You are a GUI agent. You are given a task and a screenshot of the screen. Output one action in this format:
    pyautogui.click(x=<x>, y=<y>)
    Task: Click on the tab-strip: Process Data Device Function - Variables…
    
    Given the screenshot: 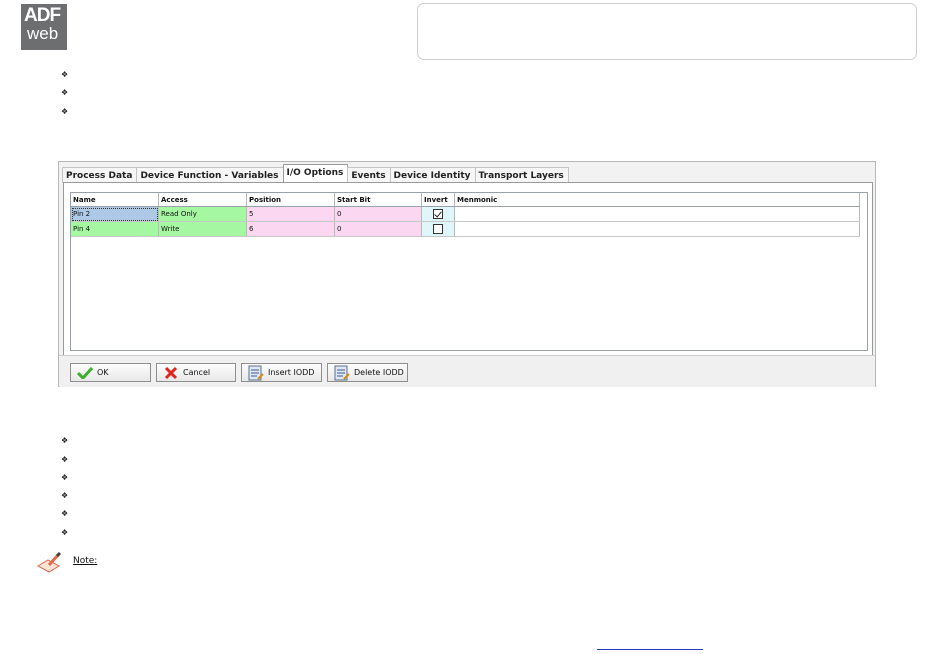 What is the action you would take?
    pyautogui.click(x=315, y=173)
    